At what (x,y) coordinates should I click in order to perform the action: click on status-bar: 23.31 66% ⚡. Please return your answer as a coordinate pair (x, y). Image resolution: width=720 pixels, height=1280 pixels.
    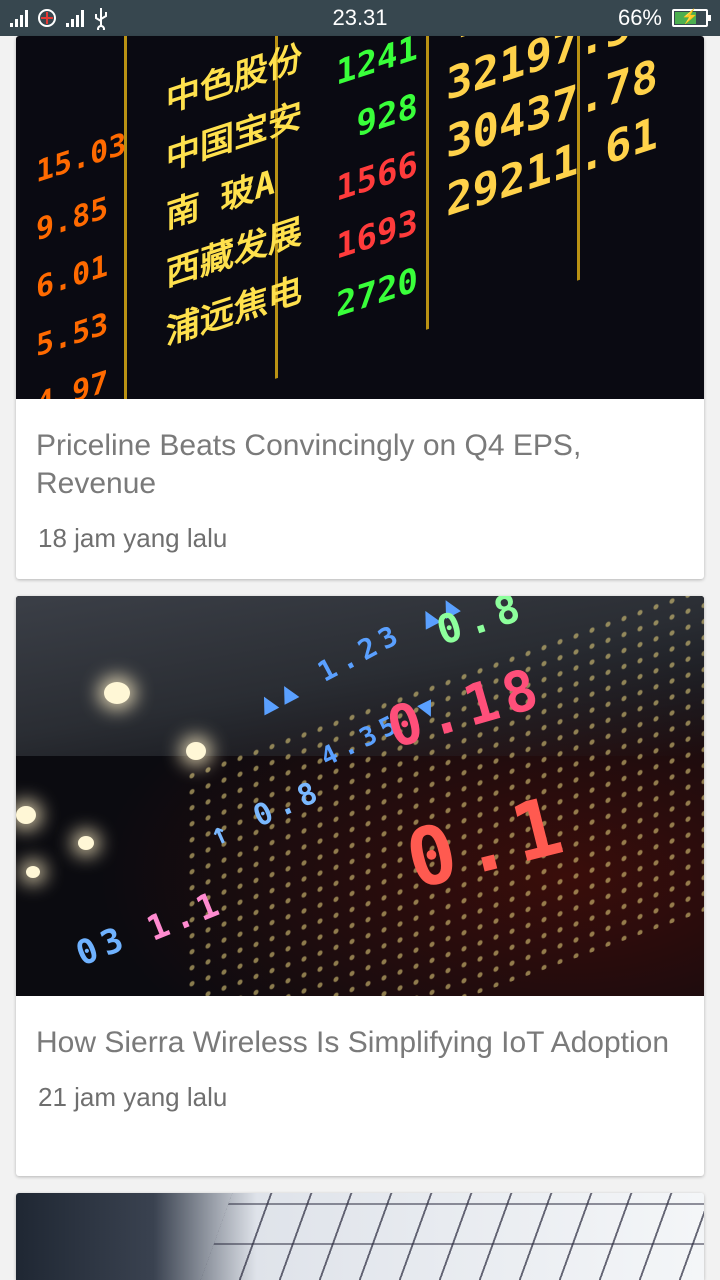
    Looking at the image, I should click on (360, 18).